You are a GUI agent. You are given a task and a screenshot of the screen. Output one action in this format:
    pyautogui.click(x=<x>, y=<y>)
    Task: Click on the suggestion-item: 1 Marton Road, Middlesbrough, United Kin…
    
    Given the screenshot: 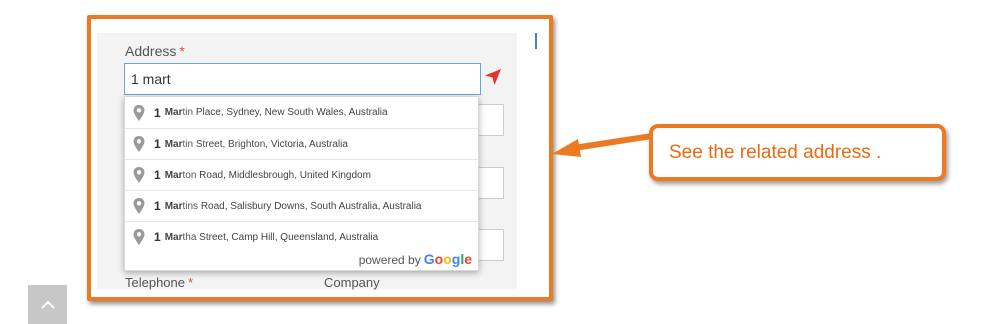 What is the action you would take?
    pyautogui.click(x=301, y=174)
    